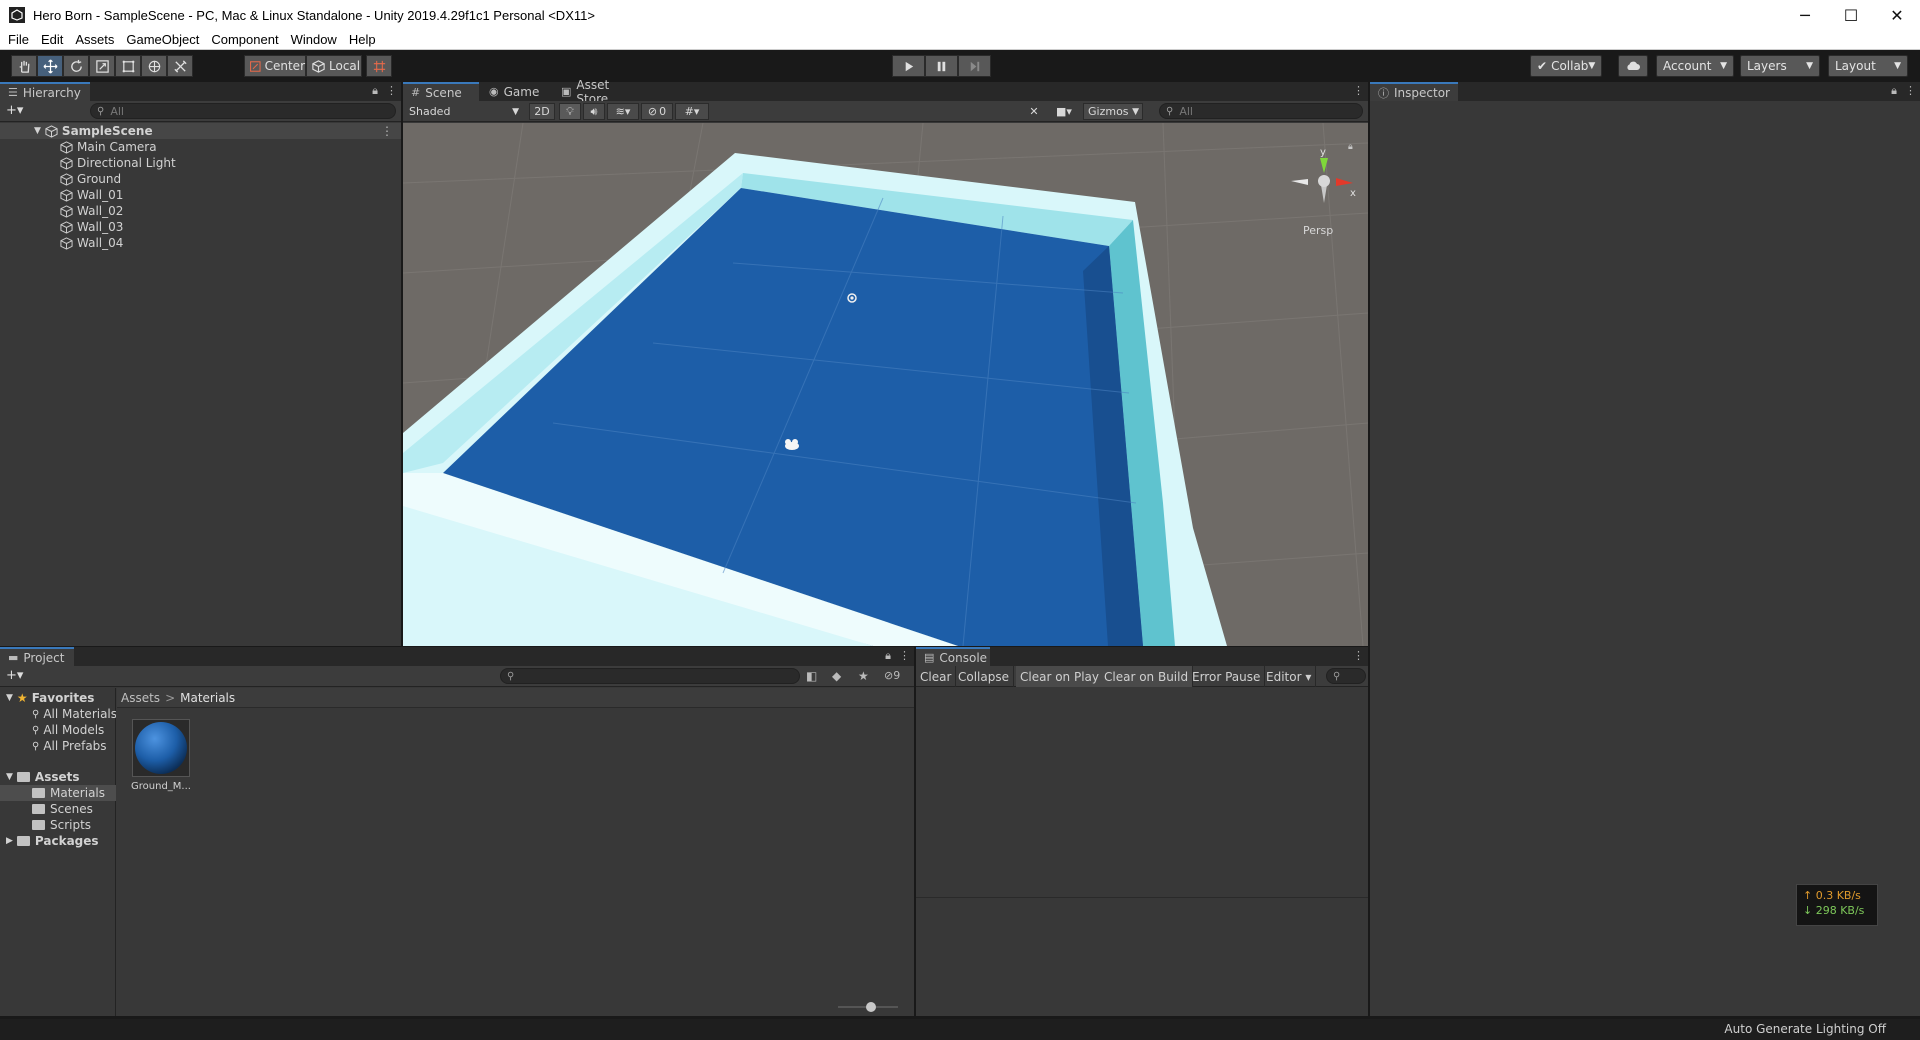 The width and height of the screenshot is (1920, 1040). I want to click on tab-console: ▤ Console, so click(953, 656).